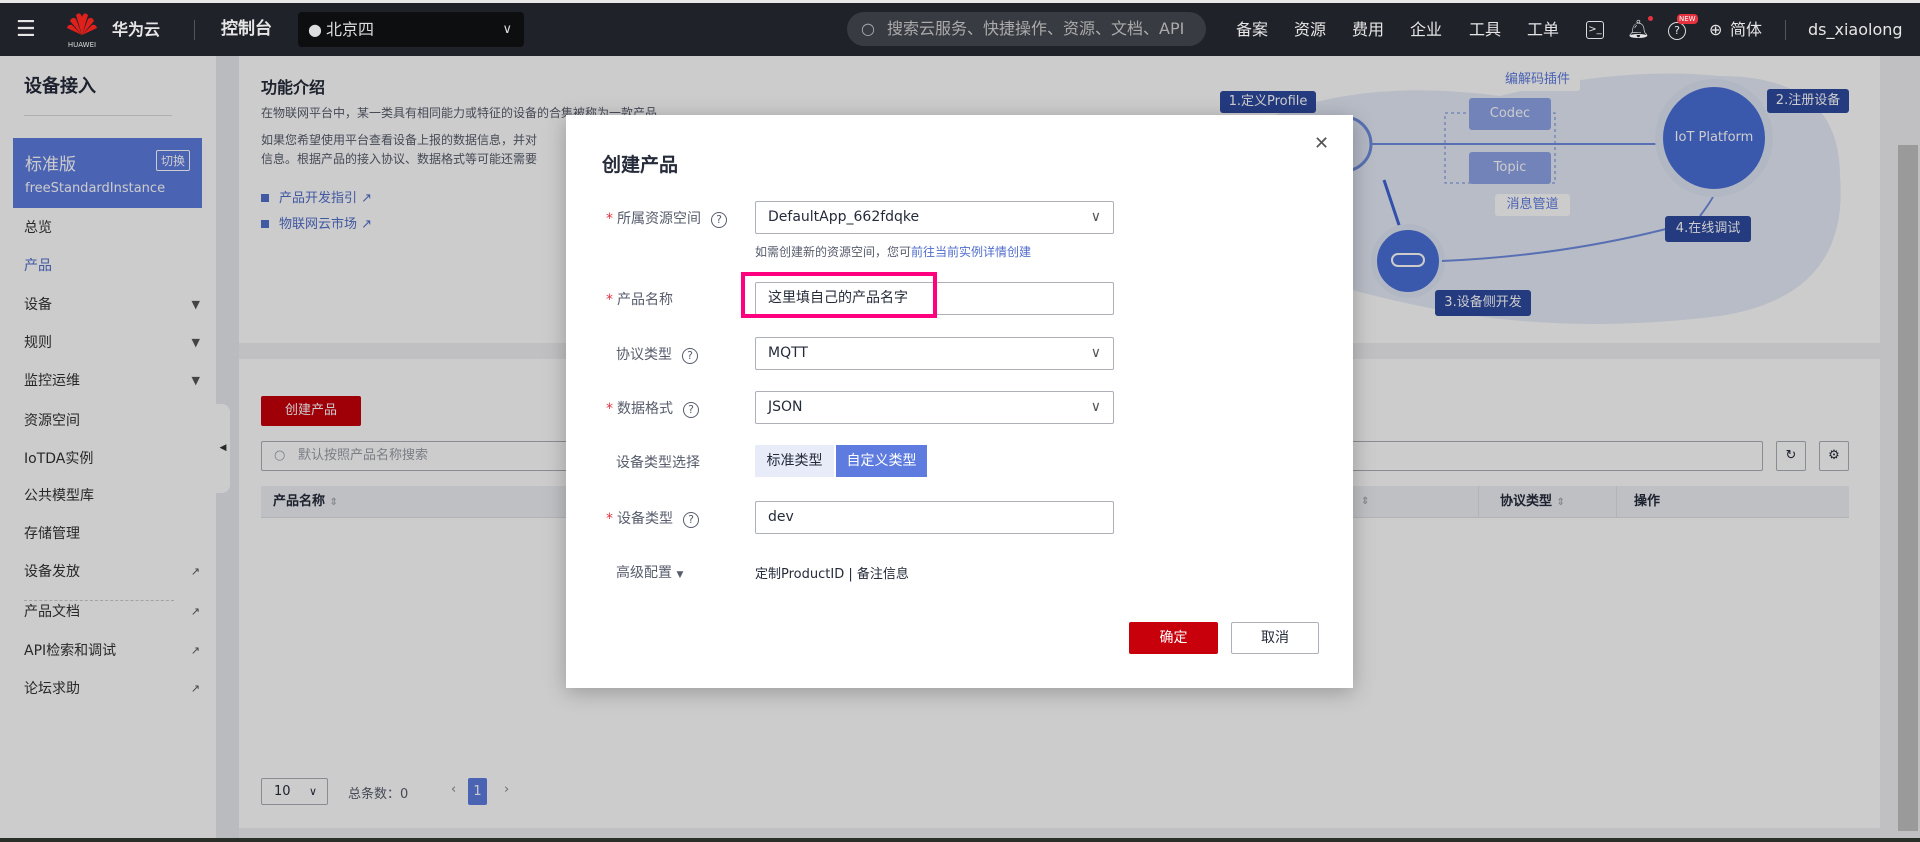 The width and height of the screenshot is (1920, 842). What do you see at coordinates (934, 217) in the screenshot?
I see `resource-space-select: DefaultApp_662fdqke ∨` at bounding box center [934, 217].